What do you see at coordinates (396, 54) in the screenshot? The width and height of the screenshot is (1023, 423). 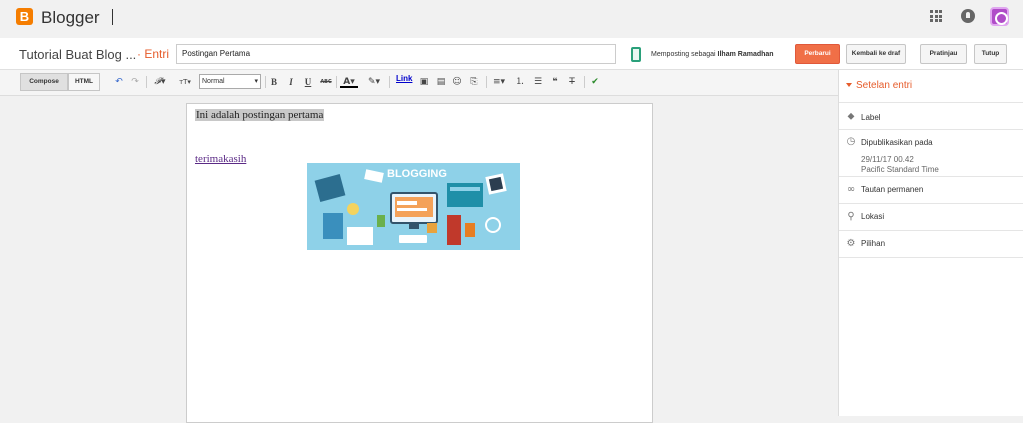 I see `post-title-input: Postingan Pertama` at bounding box center [396, 54].